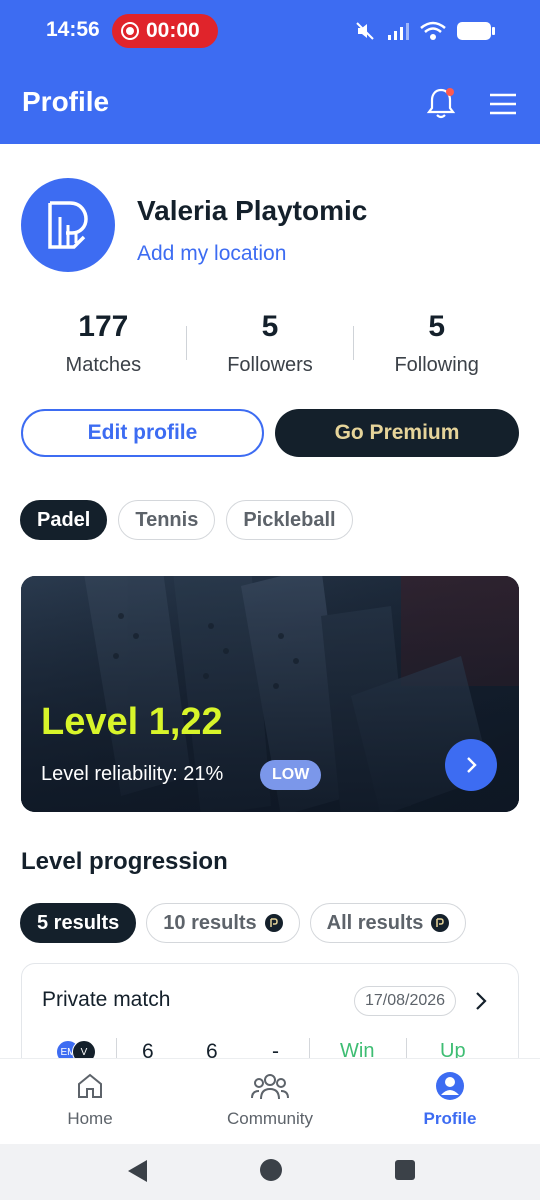 The height and width of the screenshot is (1200, 540). Describe the element at coordinates (270, 1118) in the screenshot. I see `nav-label: Community` at that location.